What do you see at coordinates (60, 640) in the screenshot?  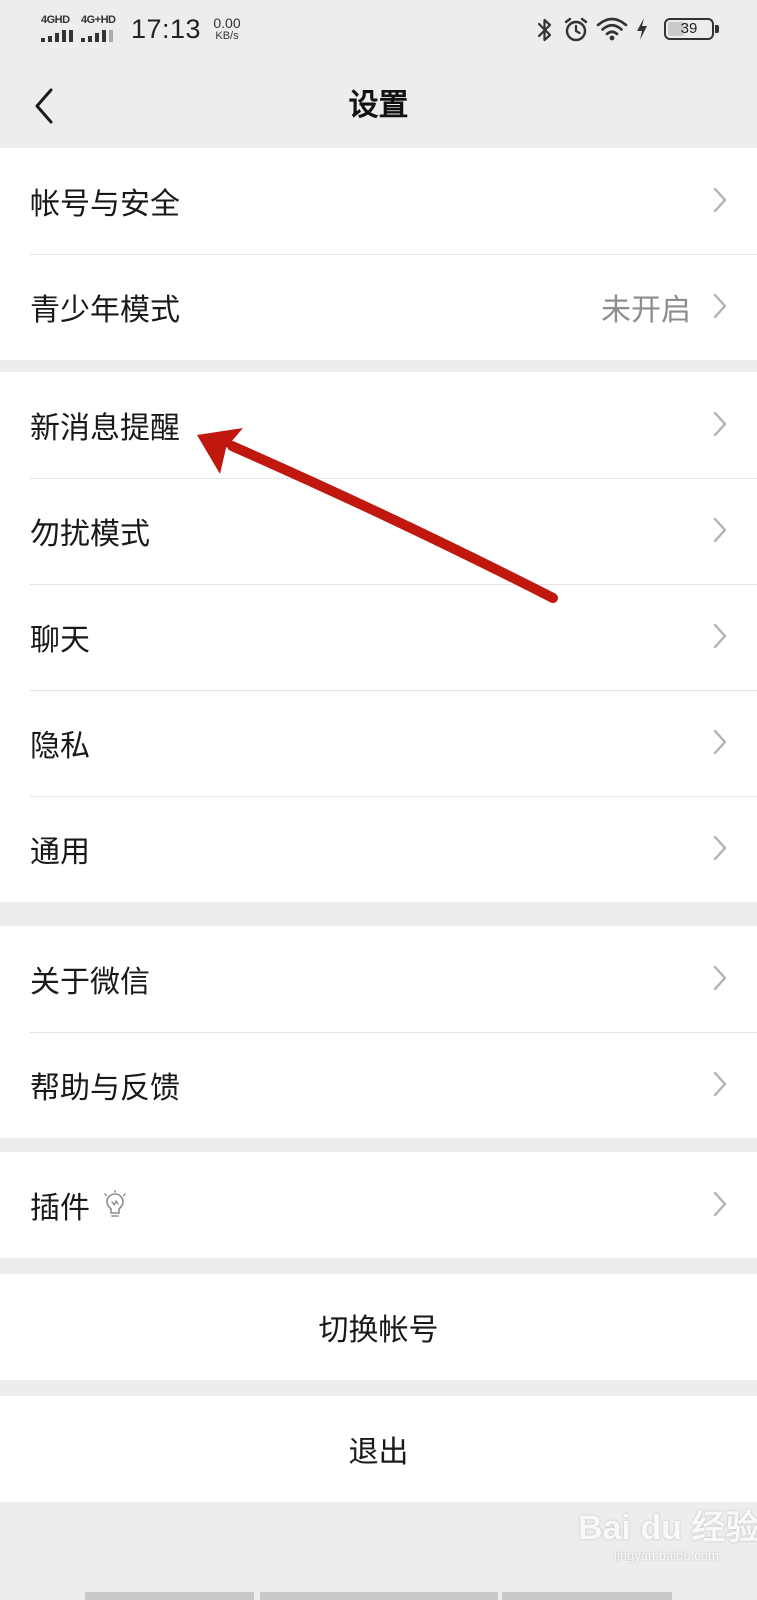 I see `settings-item-label: 聊天` at bounding box center [60, 640].